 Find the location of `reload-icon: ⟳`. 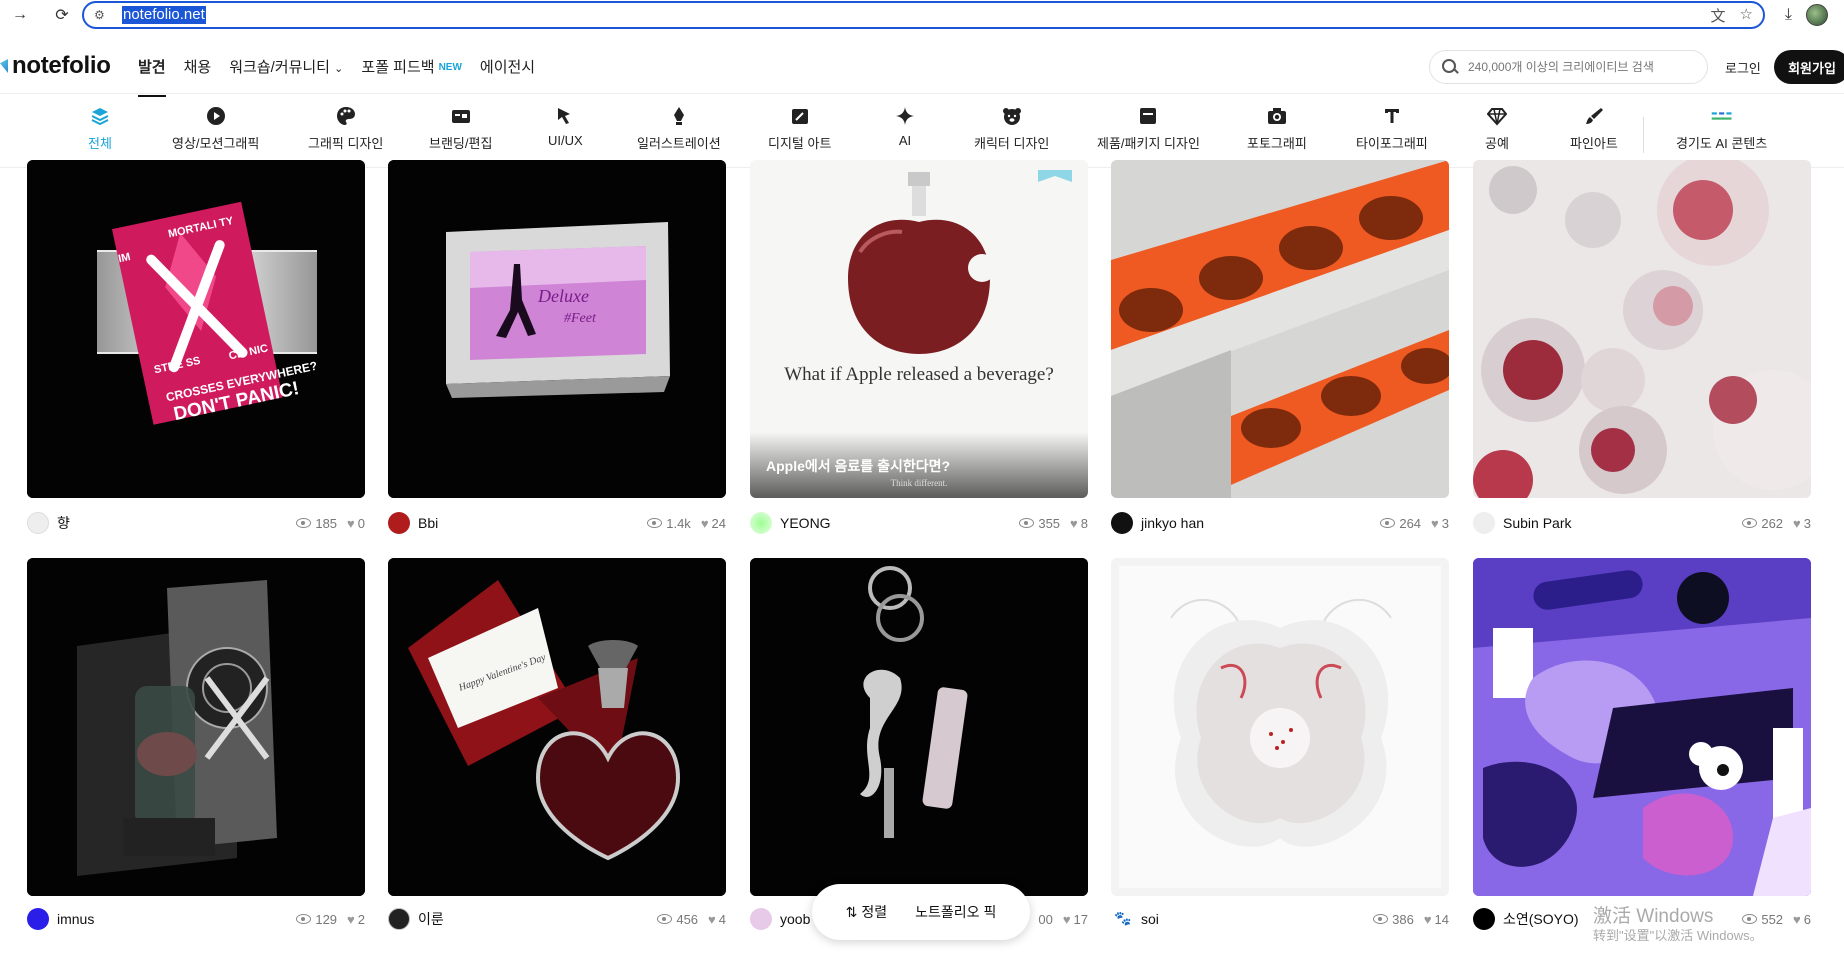

reload-icon: ⟳ is located at coordinates (62, 15).